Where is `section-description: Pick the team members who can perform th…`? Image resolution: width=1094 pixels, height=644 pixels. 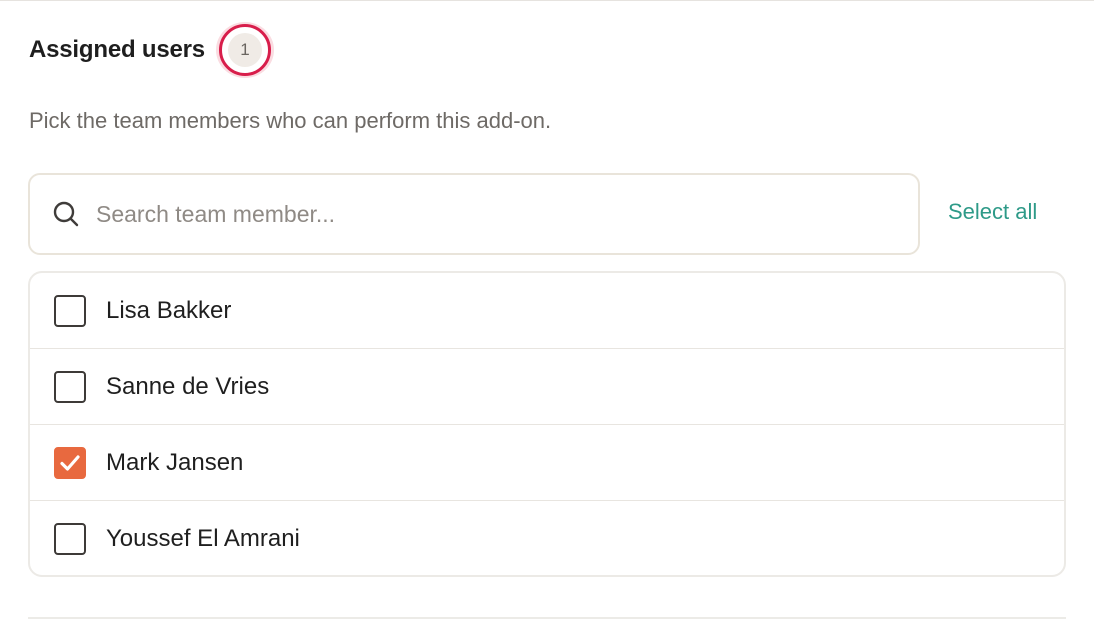
section-description: Pick the team members who can perform th… is located at coordinates (290, 120).